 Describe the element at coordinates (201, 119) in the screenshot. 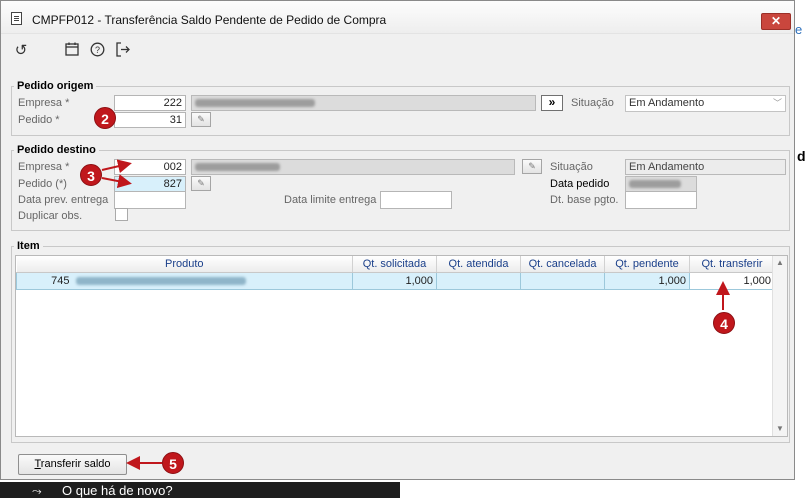

I see `pedido-origem-lookup-button: ✎` at that location.